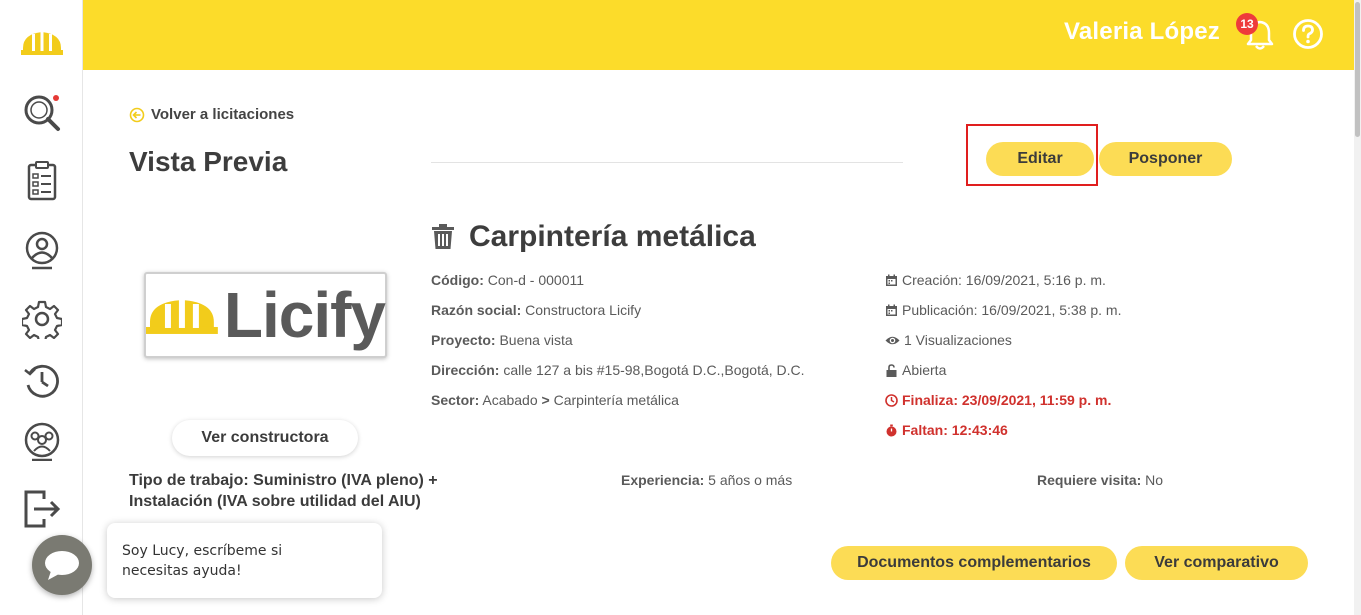  What do you see at coordinates (510, 400) in the screenshot?
I see `info-value: Acabado` at bounding box center [510, 400].